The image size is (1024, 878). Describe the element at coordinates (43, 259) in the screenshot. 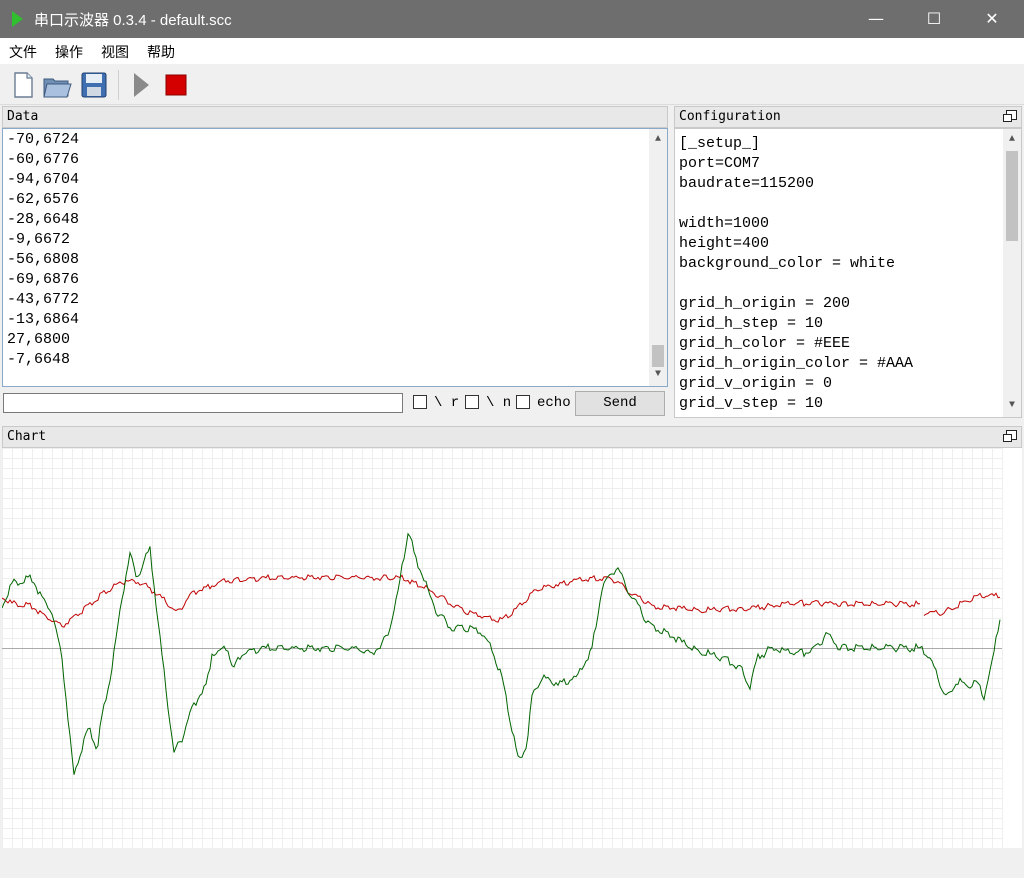

I see `data-line: -56,6808` at that location.